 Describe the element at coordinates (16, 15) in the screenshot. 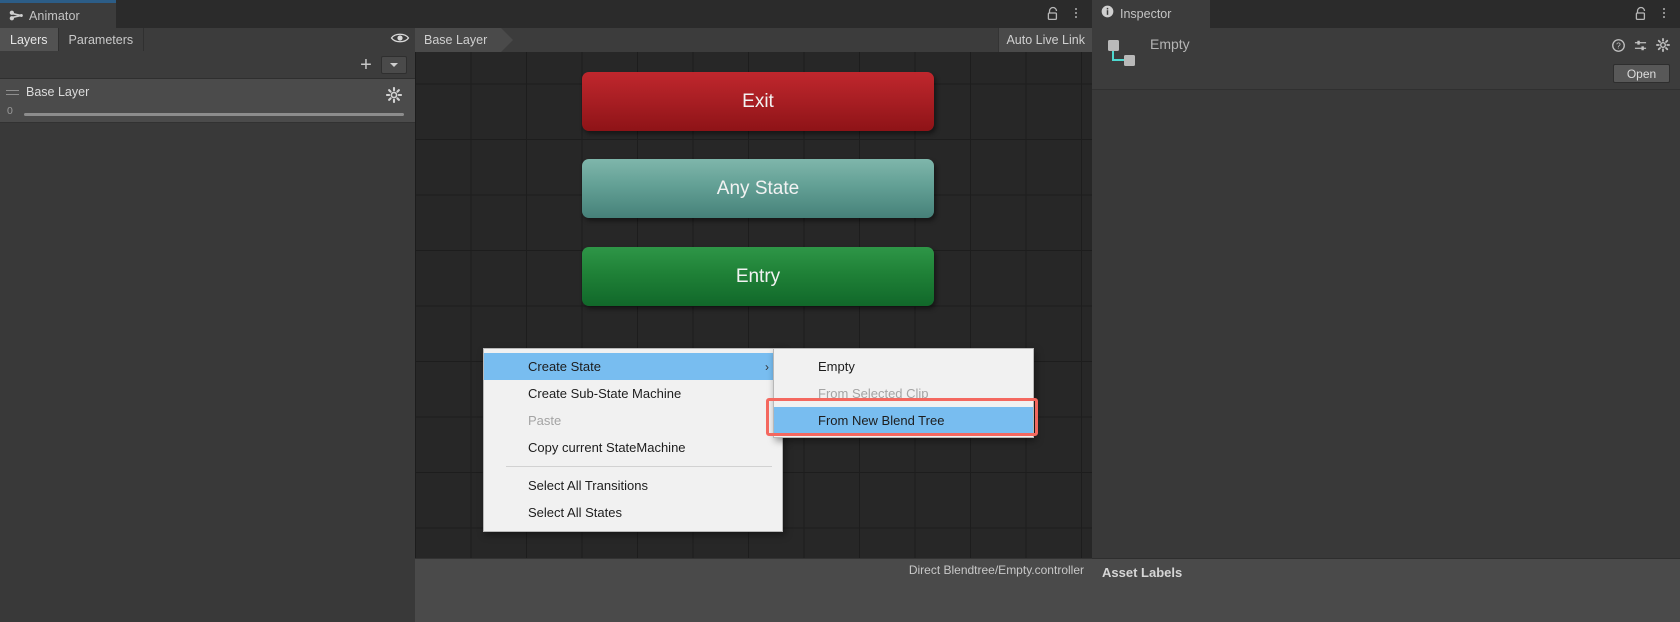

I see `animator-bone-icon` at that location.